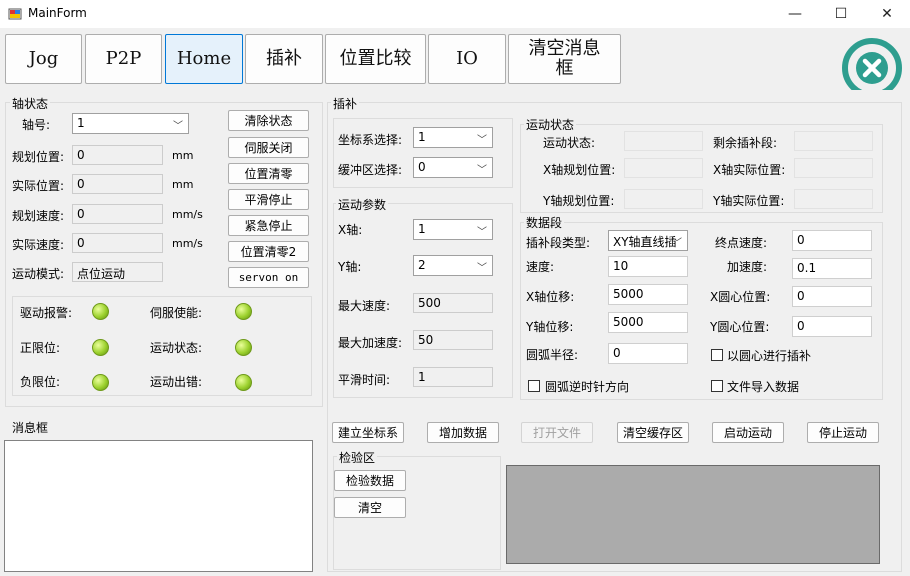 This screenshot has width=910, height=576. Describe the element at coordinates (648, 266) in the screenshot. I see `vel-input: 10` at that location.